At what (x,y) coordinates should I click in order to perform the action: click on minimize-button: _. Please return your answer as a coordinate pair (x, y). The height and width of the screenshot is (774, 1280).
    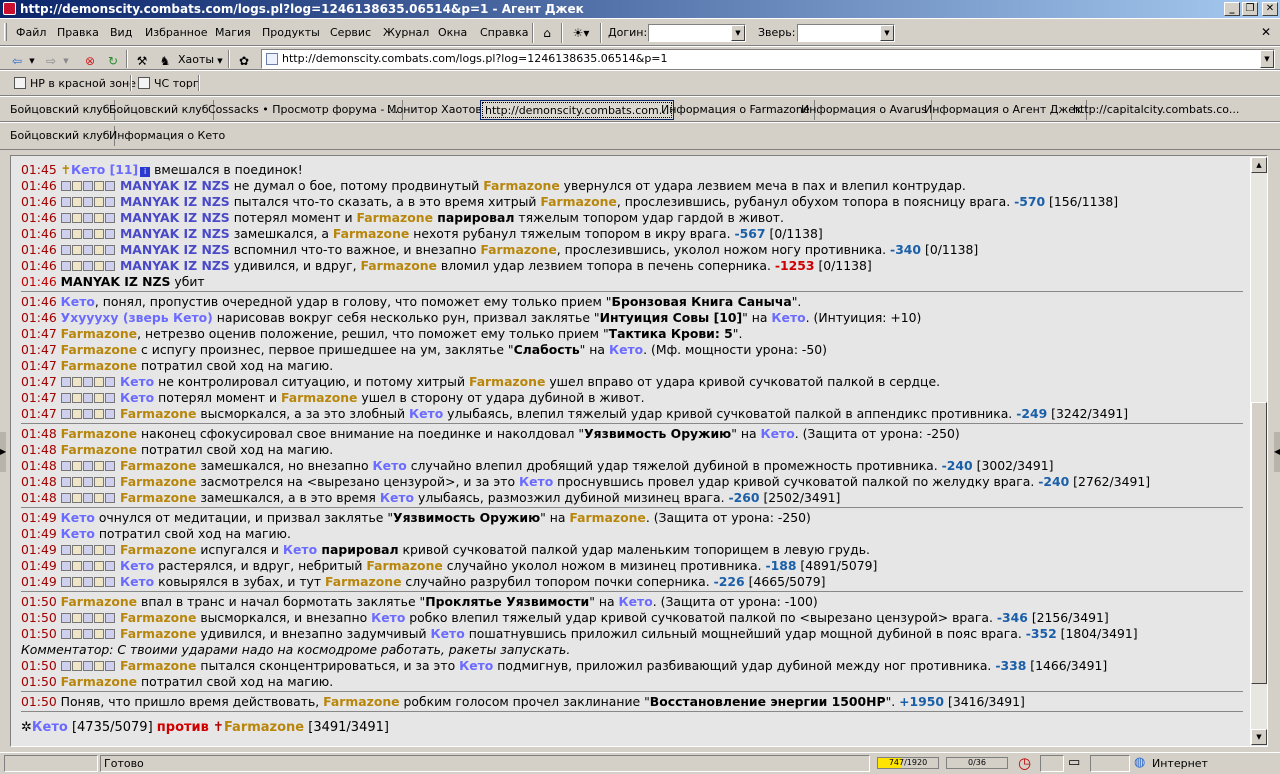
    Looking at the image, I should click on (1232, 9).